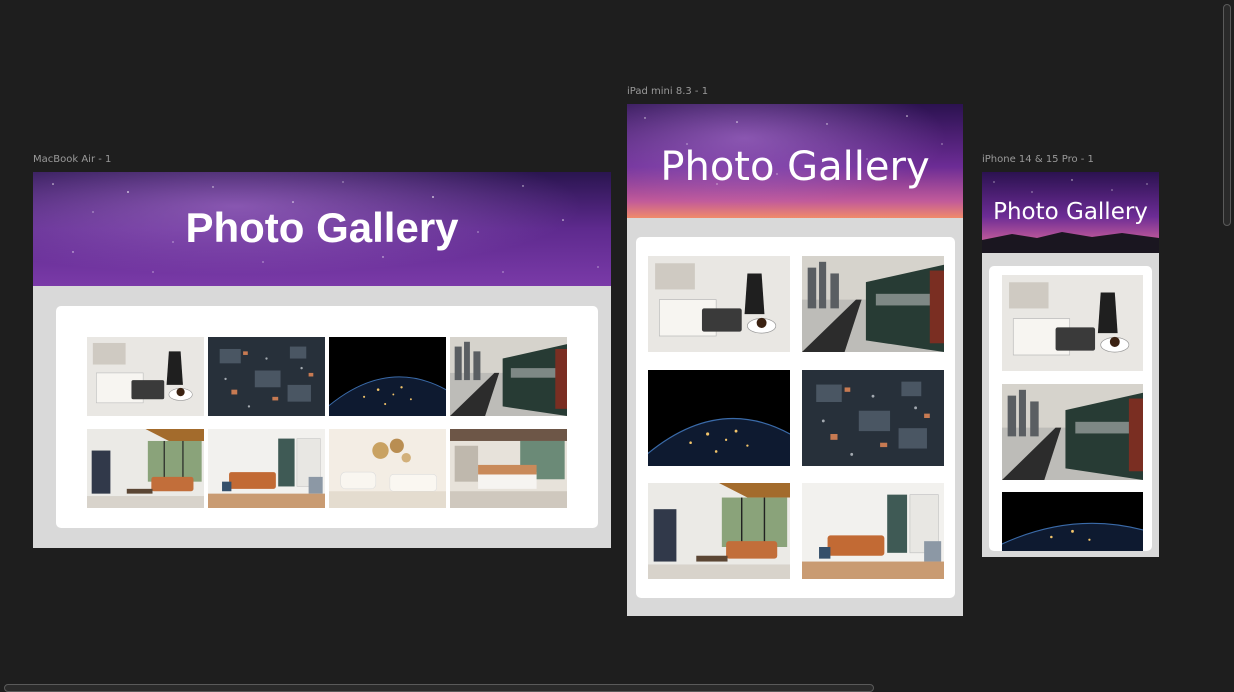  What do you see at coordinates (1038, 159) in the screenshot?
I see `frame-label-iphone: iPhone 14 & 15 Pro - 1` at bounding box center [1038, 159].